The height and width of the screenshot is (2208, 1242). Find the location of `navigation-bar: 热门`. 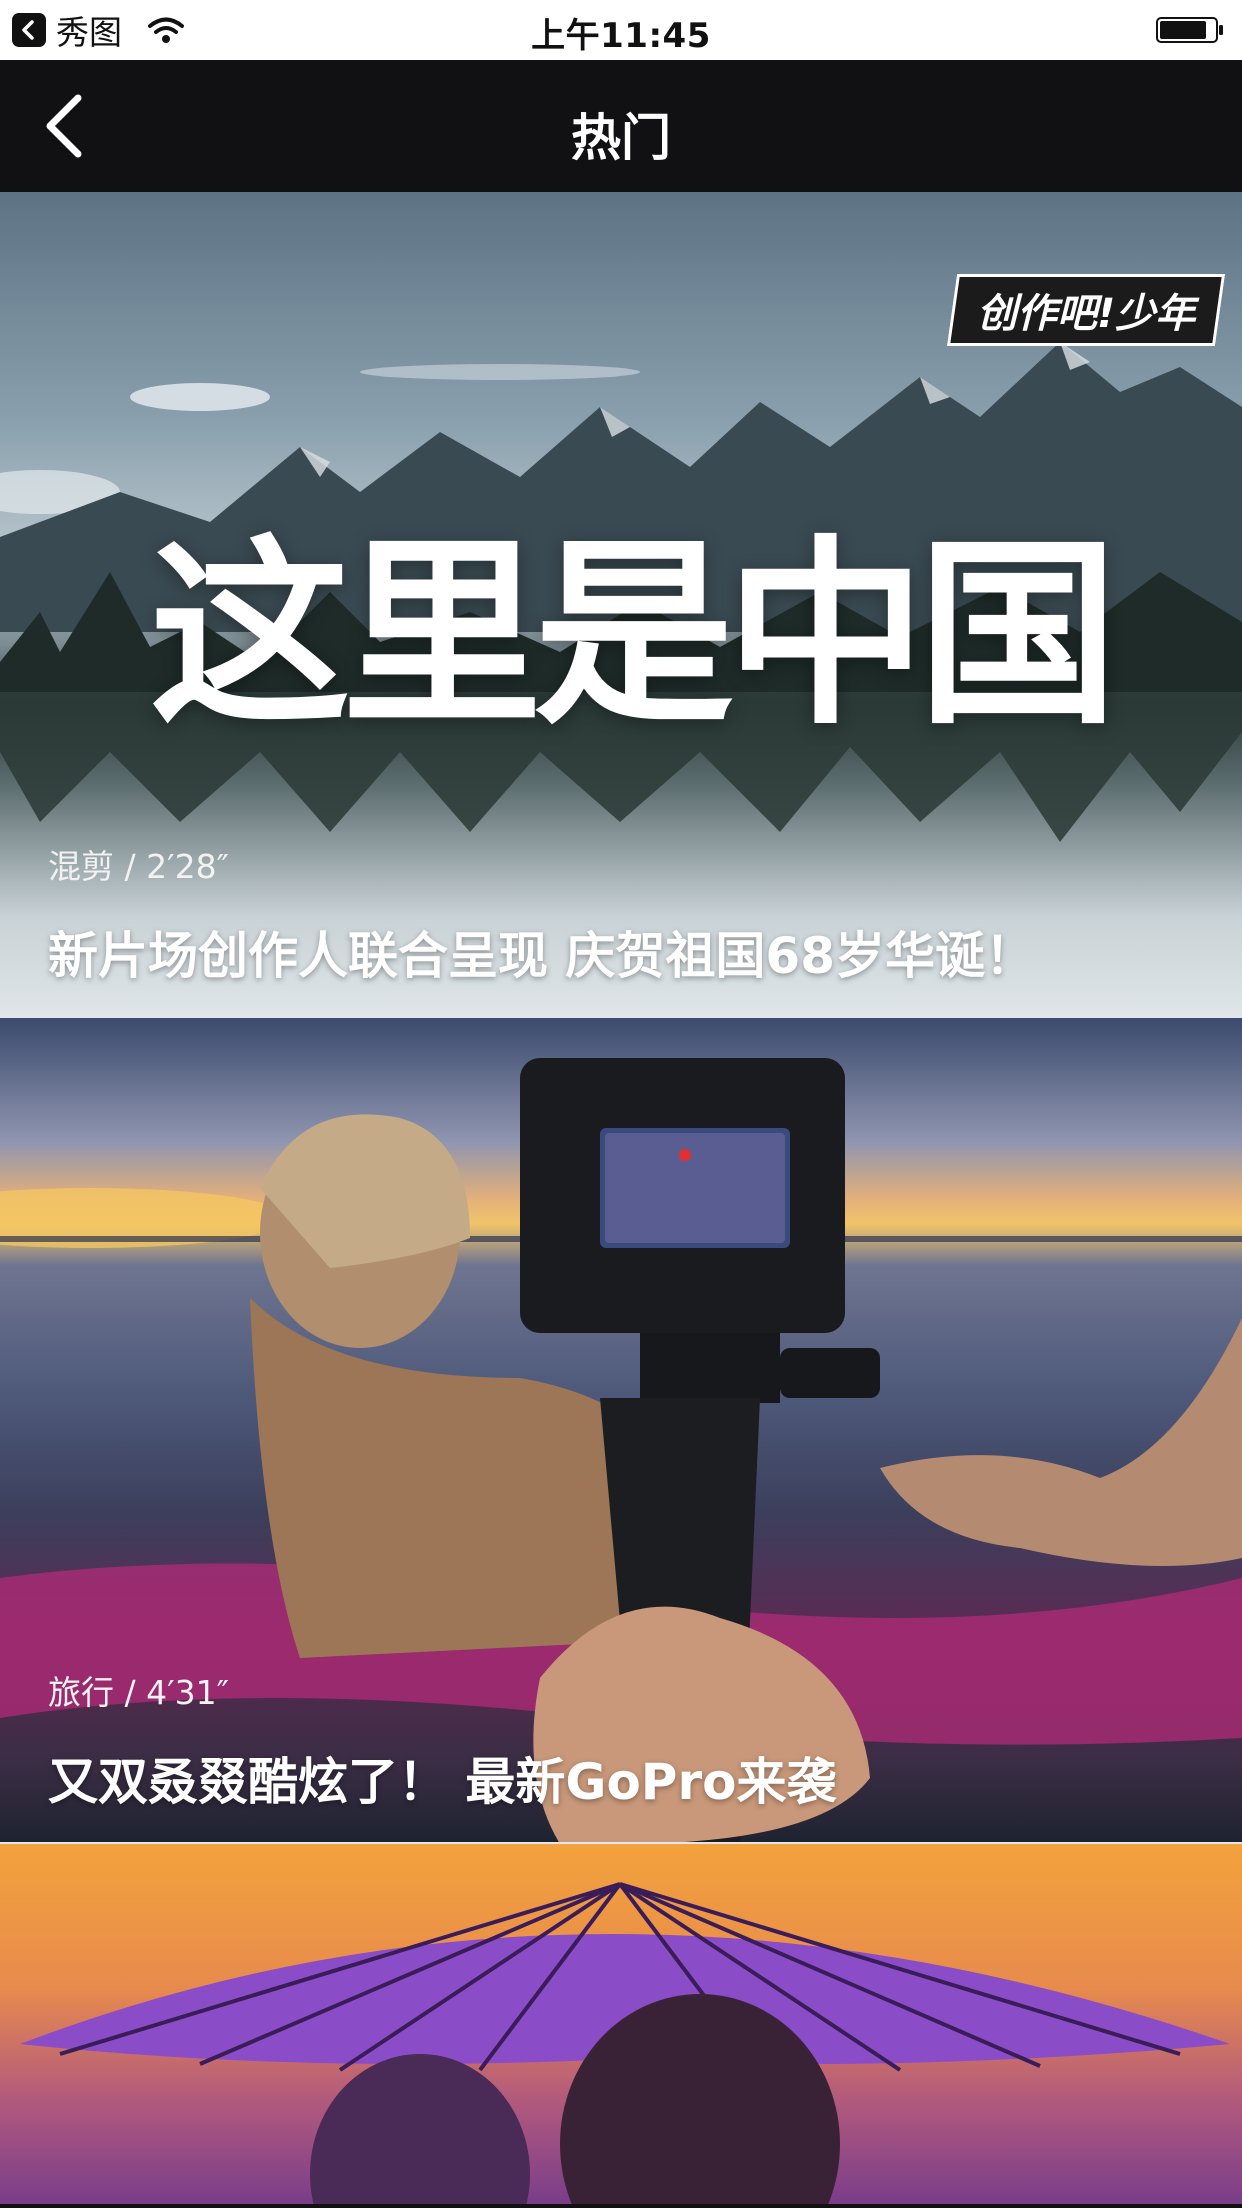

navigation-bar: 热门 is located at coordinates (621, 126).